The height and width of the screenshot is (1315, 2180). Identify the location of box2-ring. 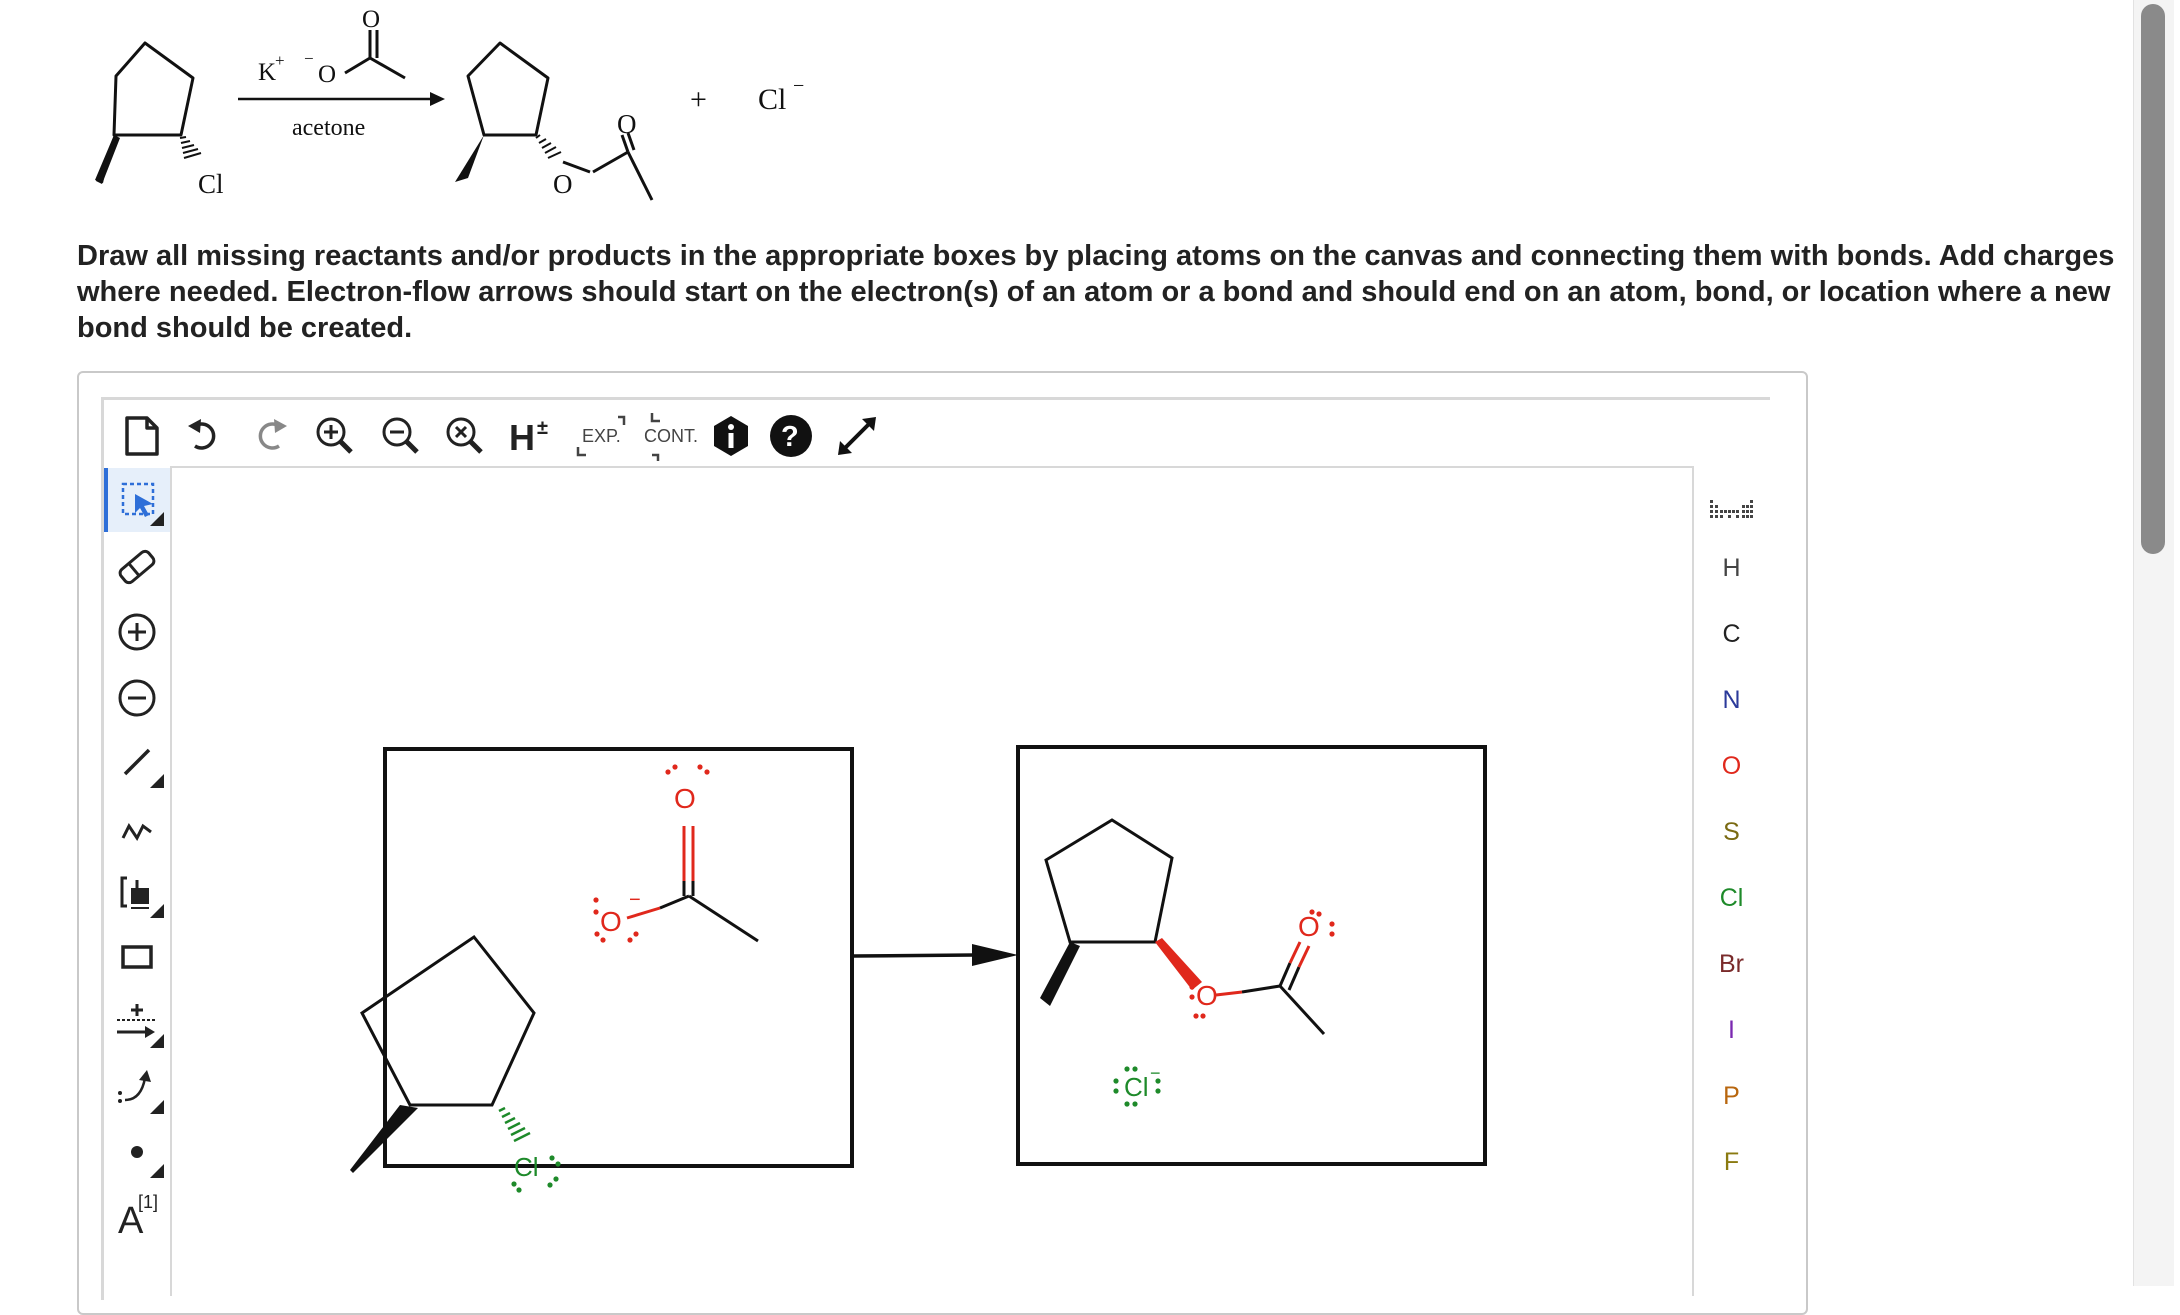
(1109, 881).